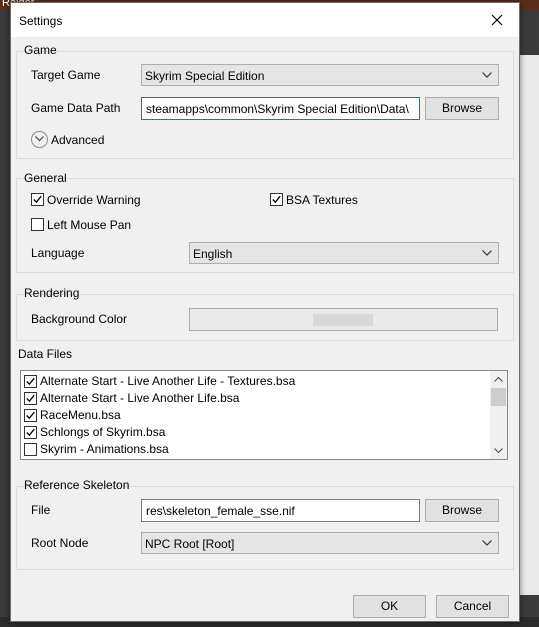 The height and width of the screenshot is (627, 539). I want to click on data-file-label: Skyrim - Animations.bsa, so click(104, 449).